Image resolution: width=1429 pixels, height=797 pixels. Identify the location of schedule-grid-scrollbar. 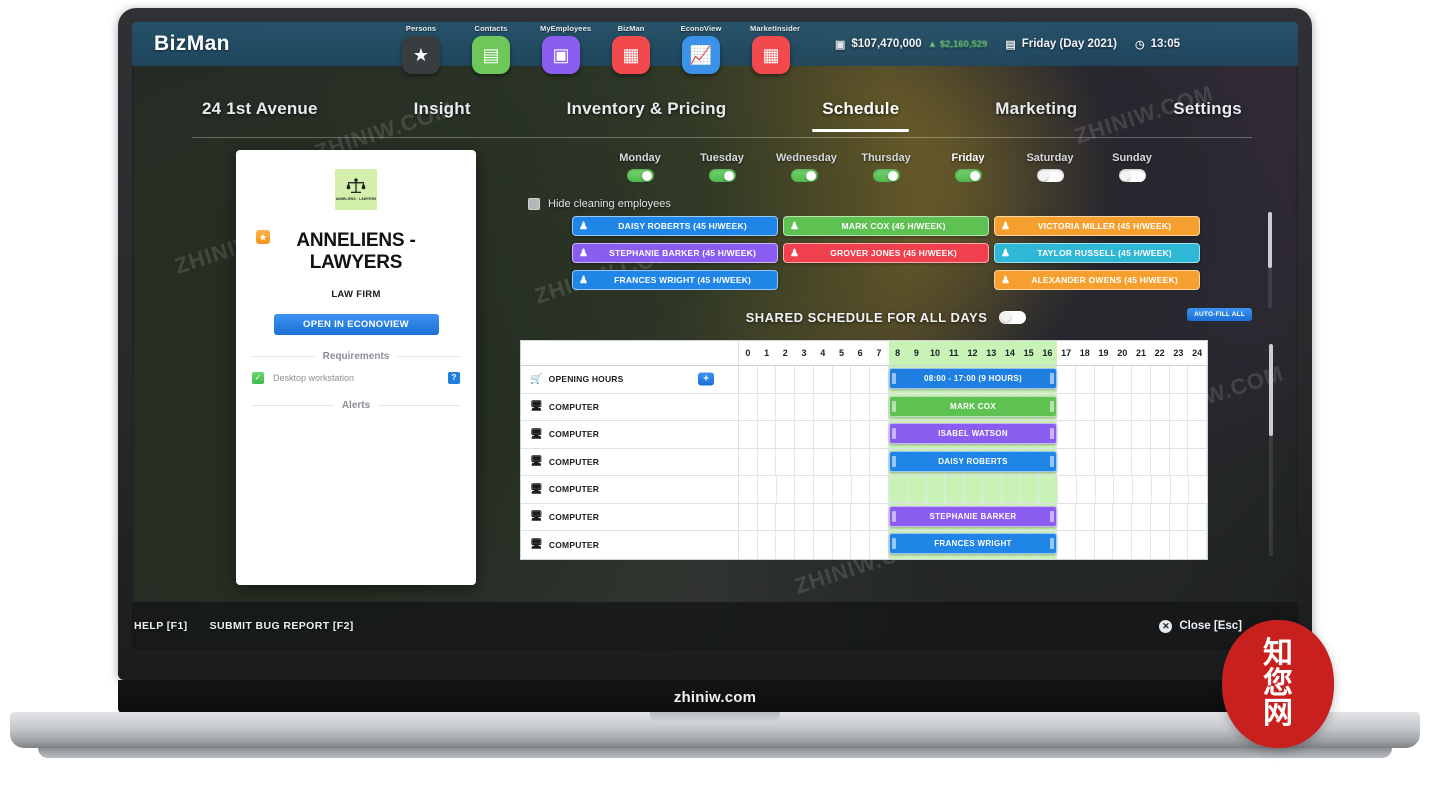
(1271, 450).